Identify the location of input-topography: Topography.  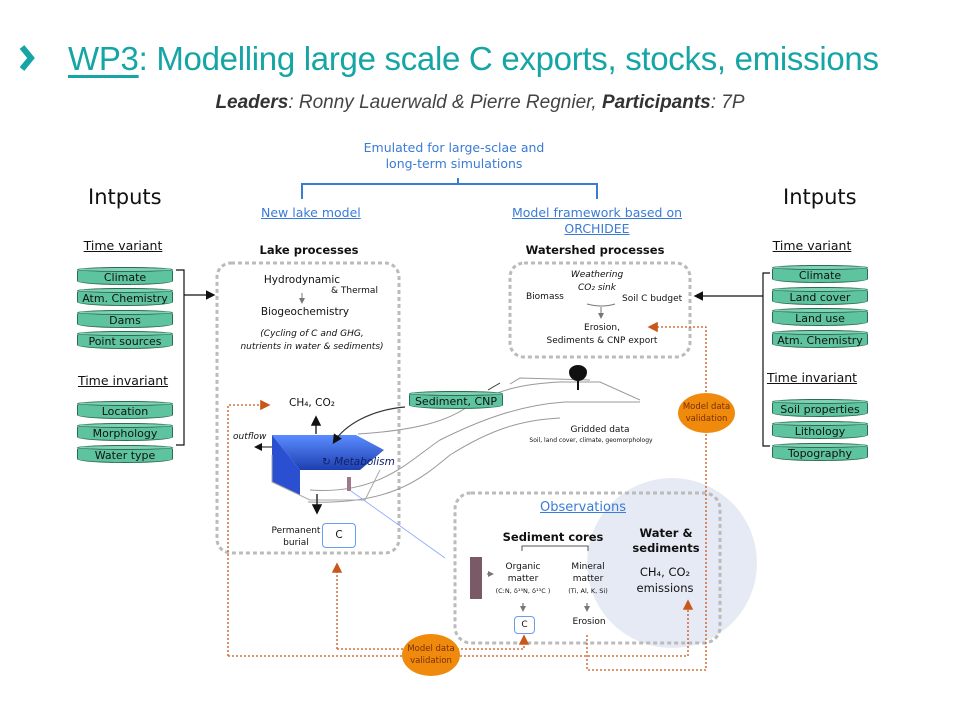
(820, 452).